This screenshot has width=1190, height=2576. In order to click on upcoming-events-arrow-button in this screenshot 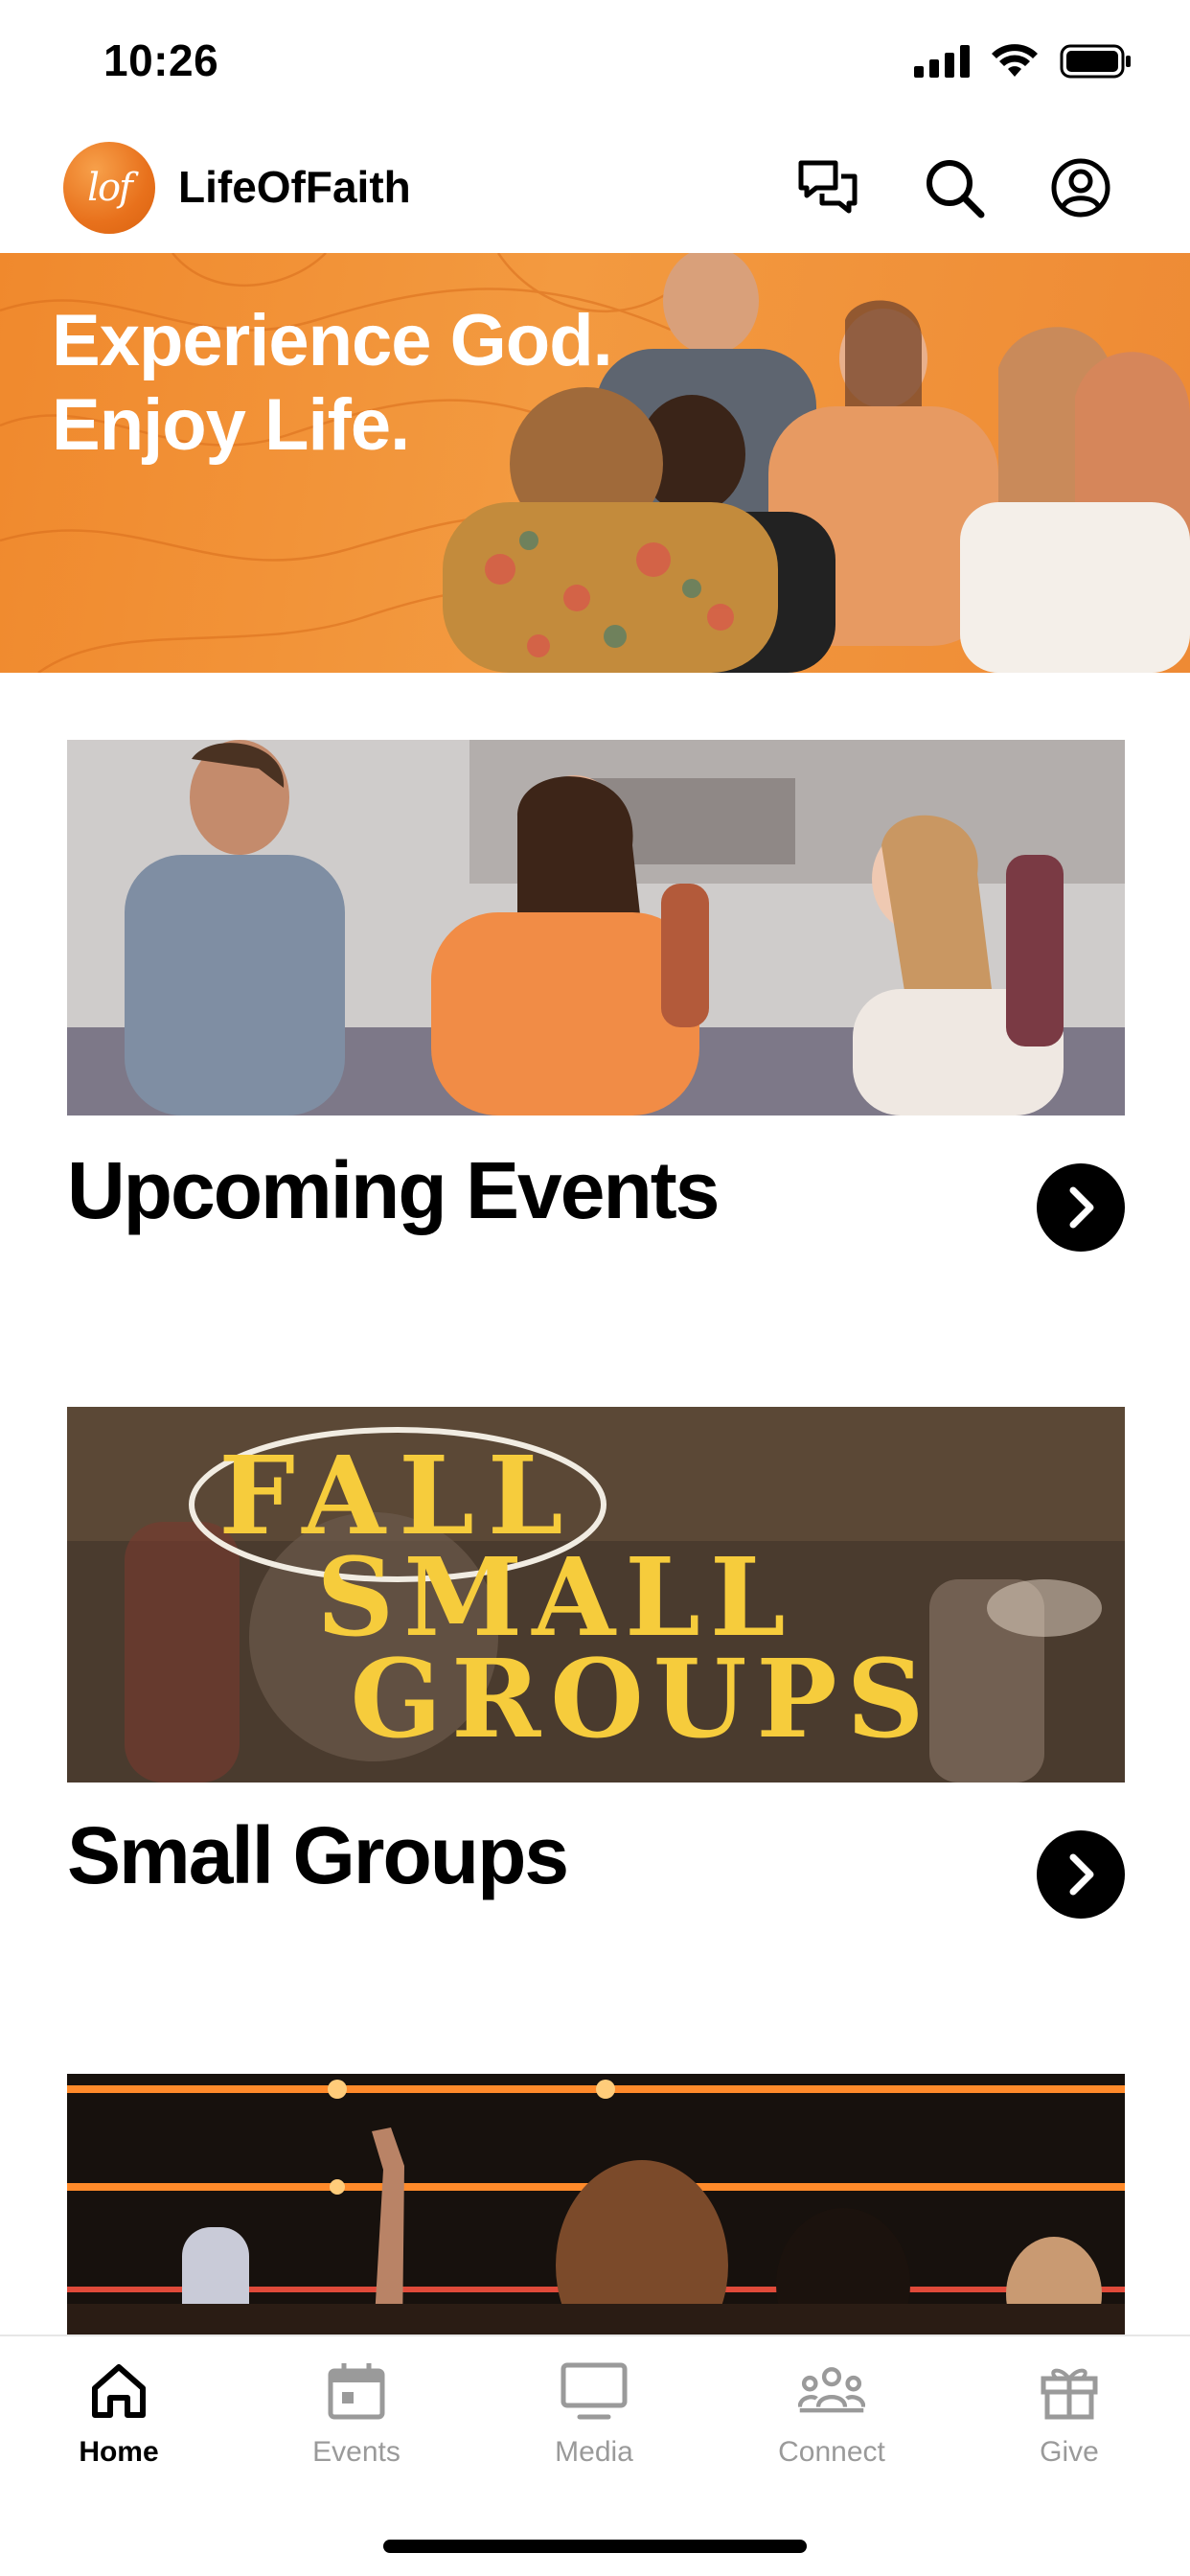, I will do `click(1081, 1207)`.